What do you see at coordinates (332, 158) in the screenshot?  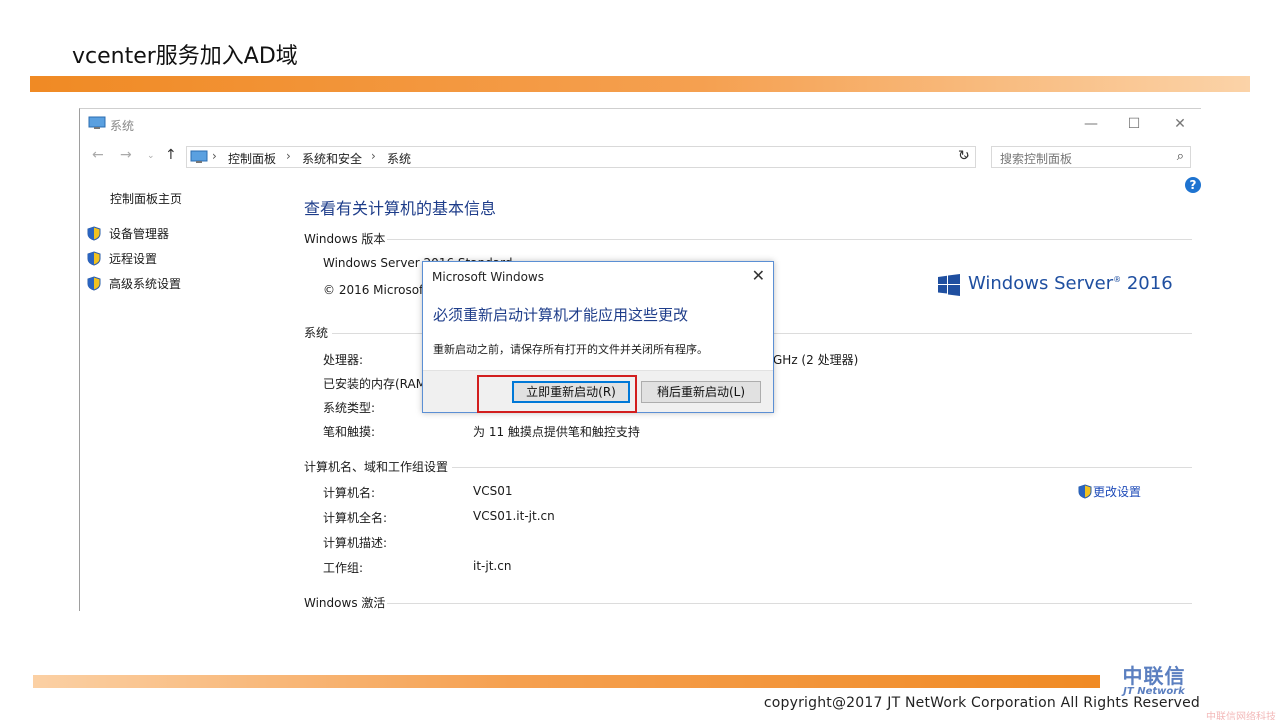 I see `breadcrumb-system-security: 系统和安全` at bounding box center [332, 158].